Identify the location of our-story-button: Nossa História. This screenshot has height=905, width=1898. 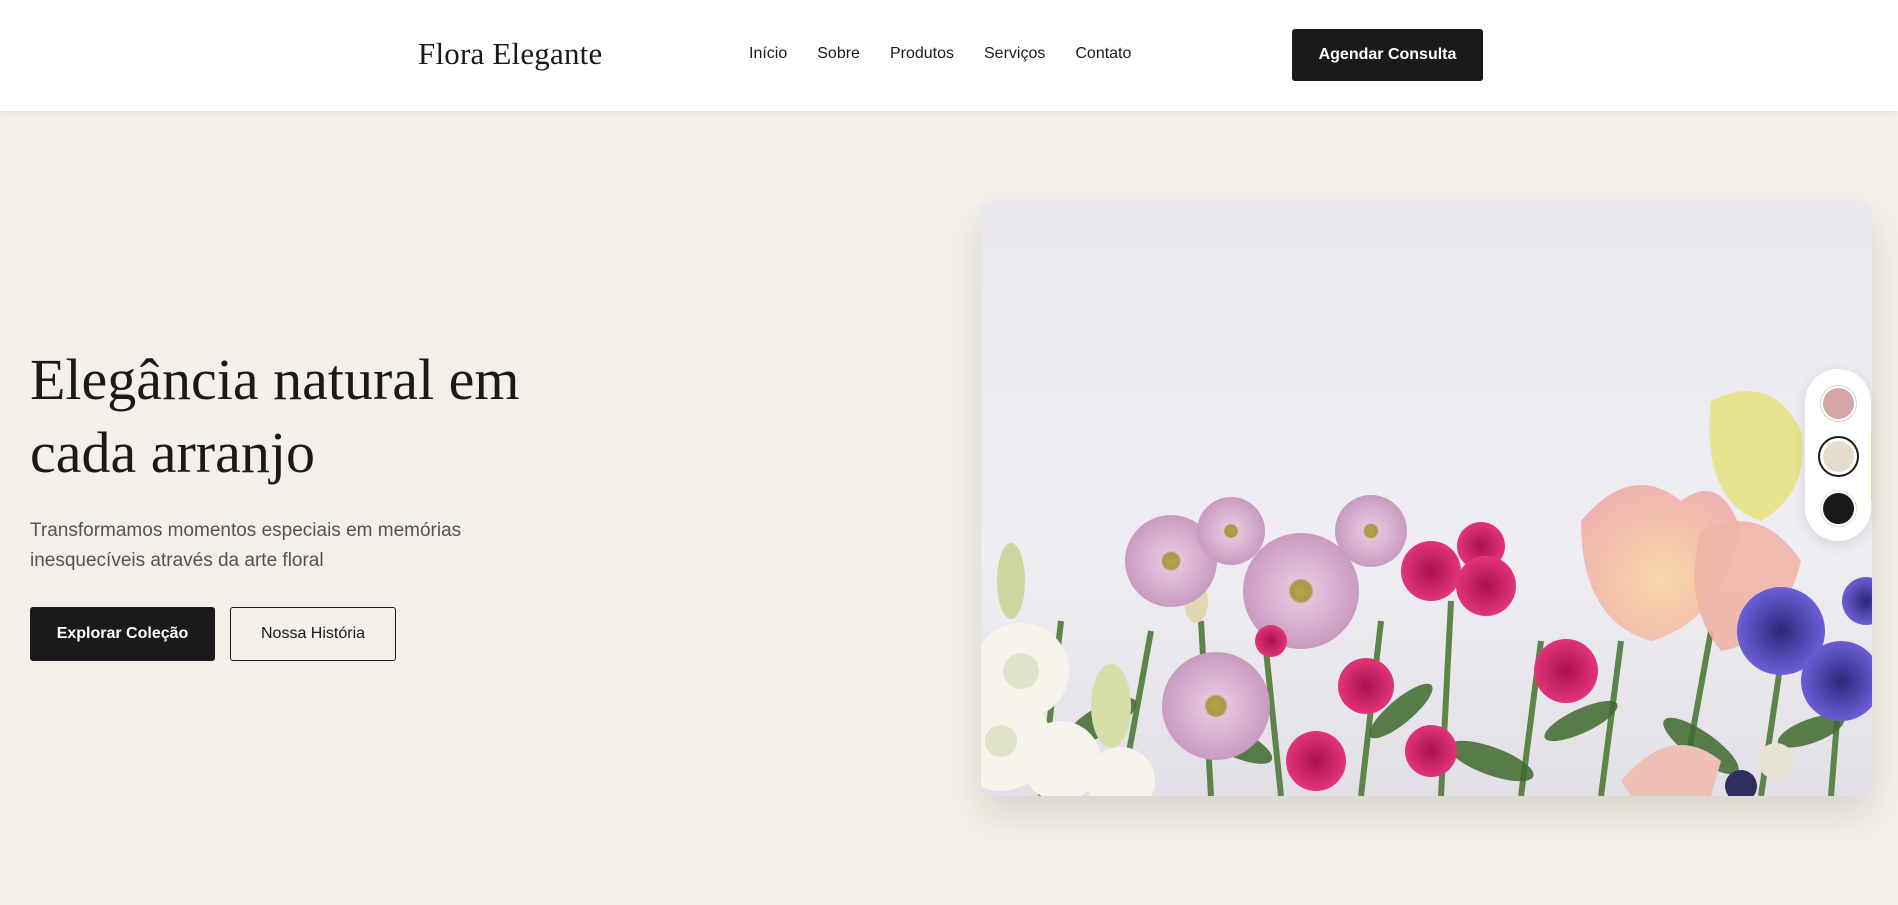
(313, 634).